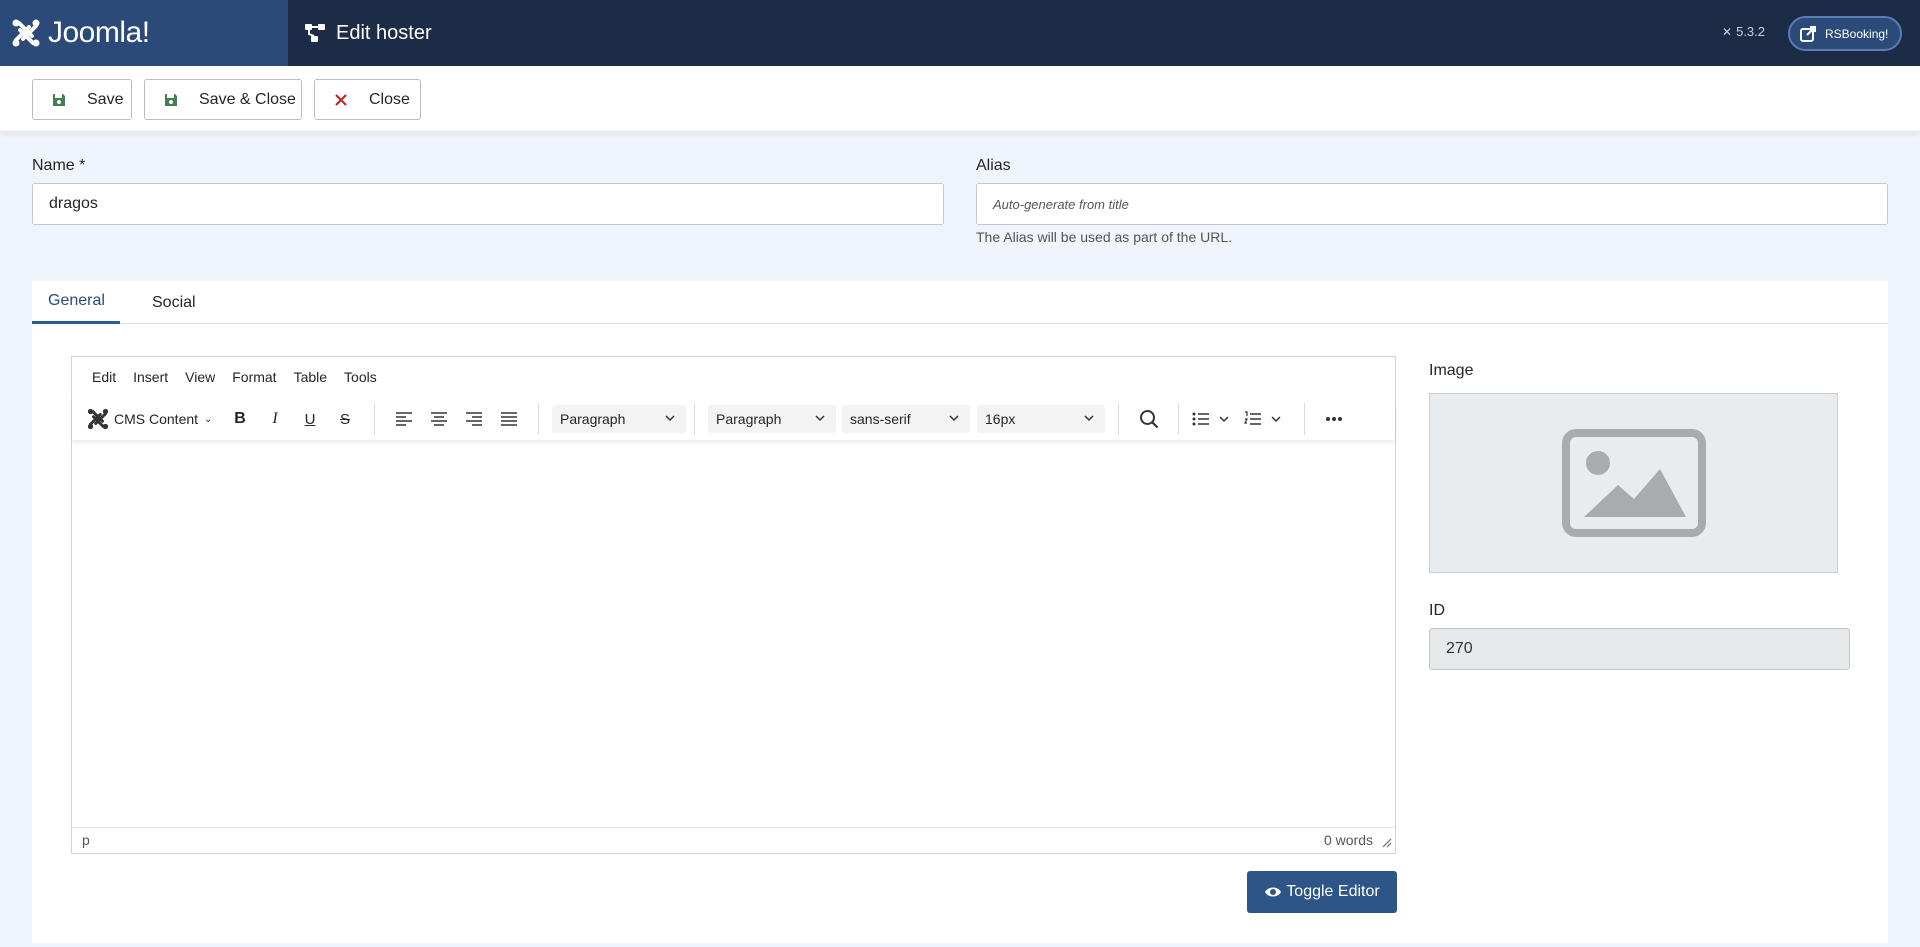  I want to click on align-center-button, so click(439, 419).